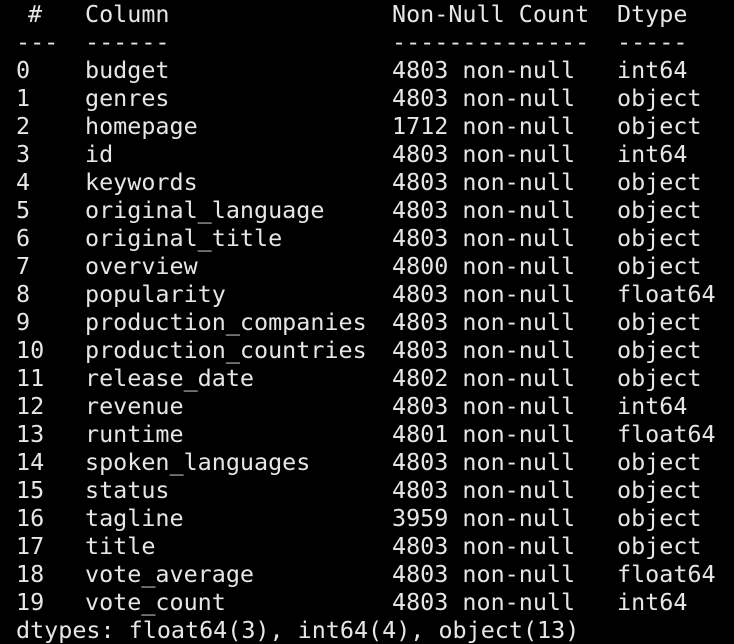 The height and width of the screenshot is (644, 734). What do you see at coordinates (184, 238) in the screenshot?
I see `row-column-name: original_title` at bounding box center [184, 238].